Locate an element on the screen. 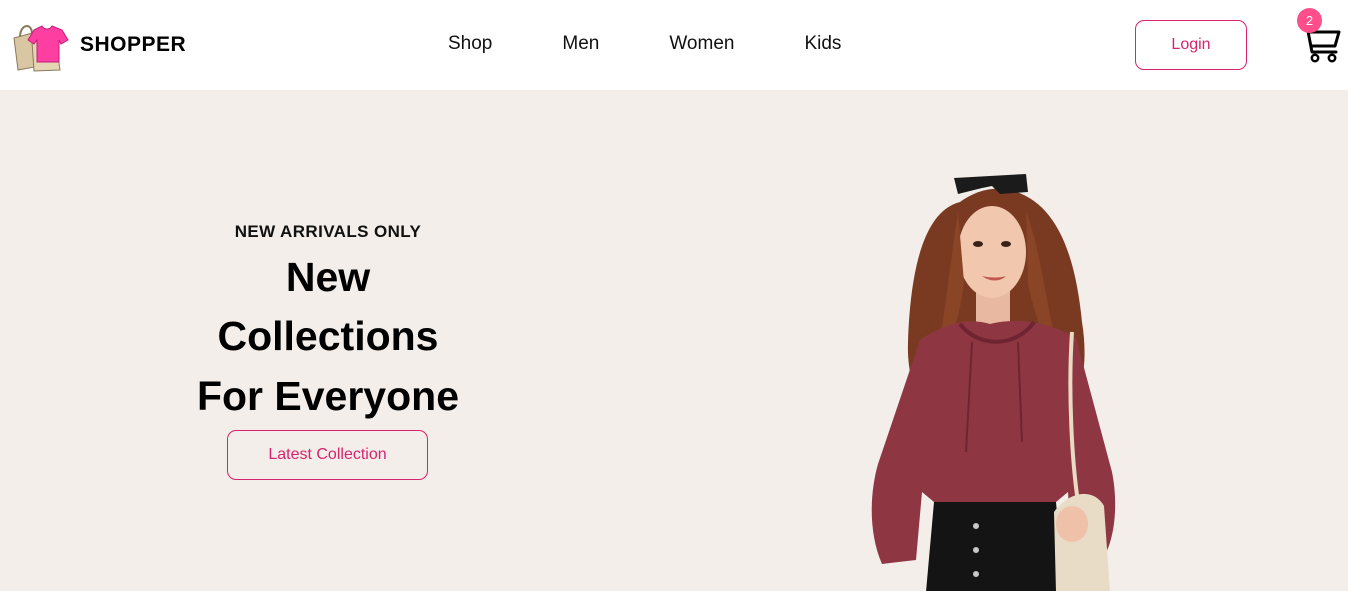  nav-item-women: Women is located at coordinates (701, 44).